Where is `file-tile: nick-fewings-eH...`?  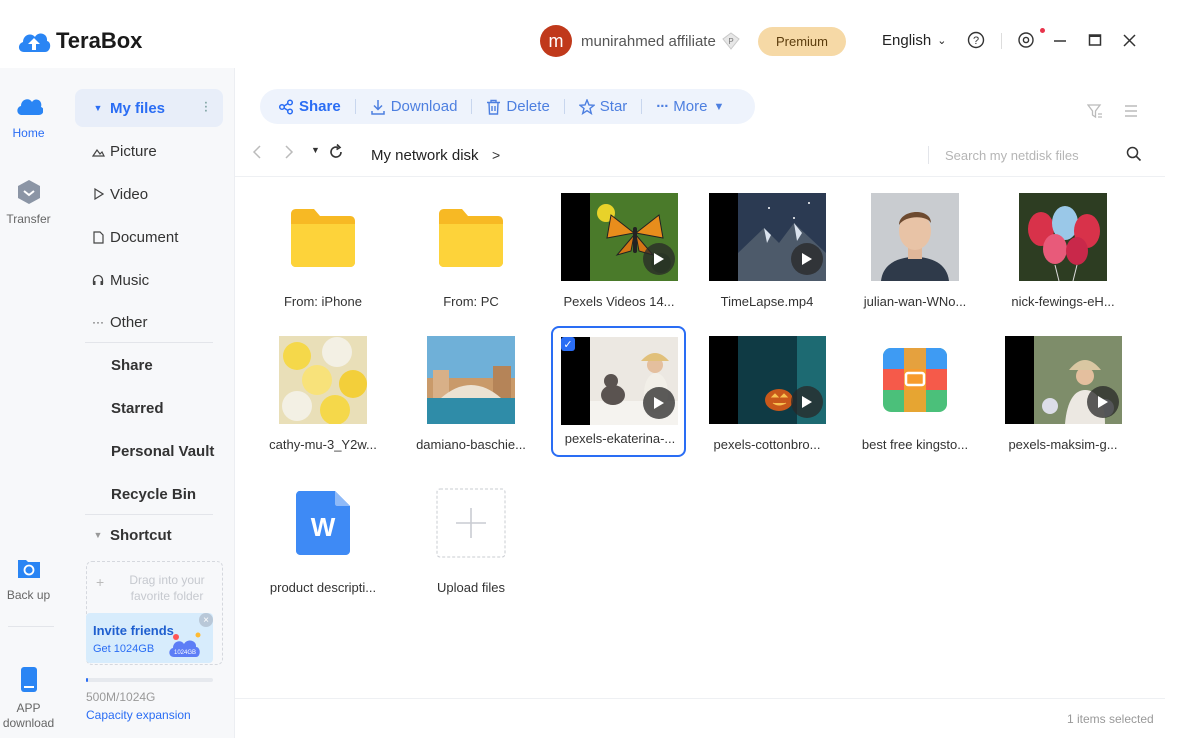 file-tile: nick-fewings-eH... is located at coordinates (1063, 252).